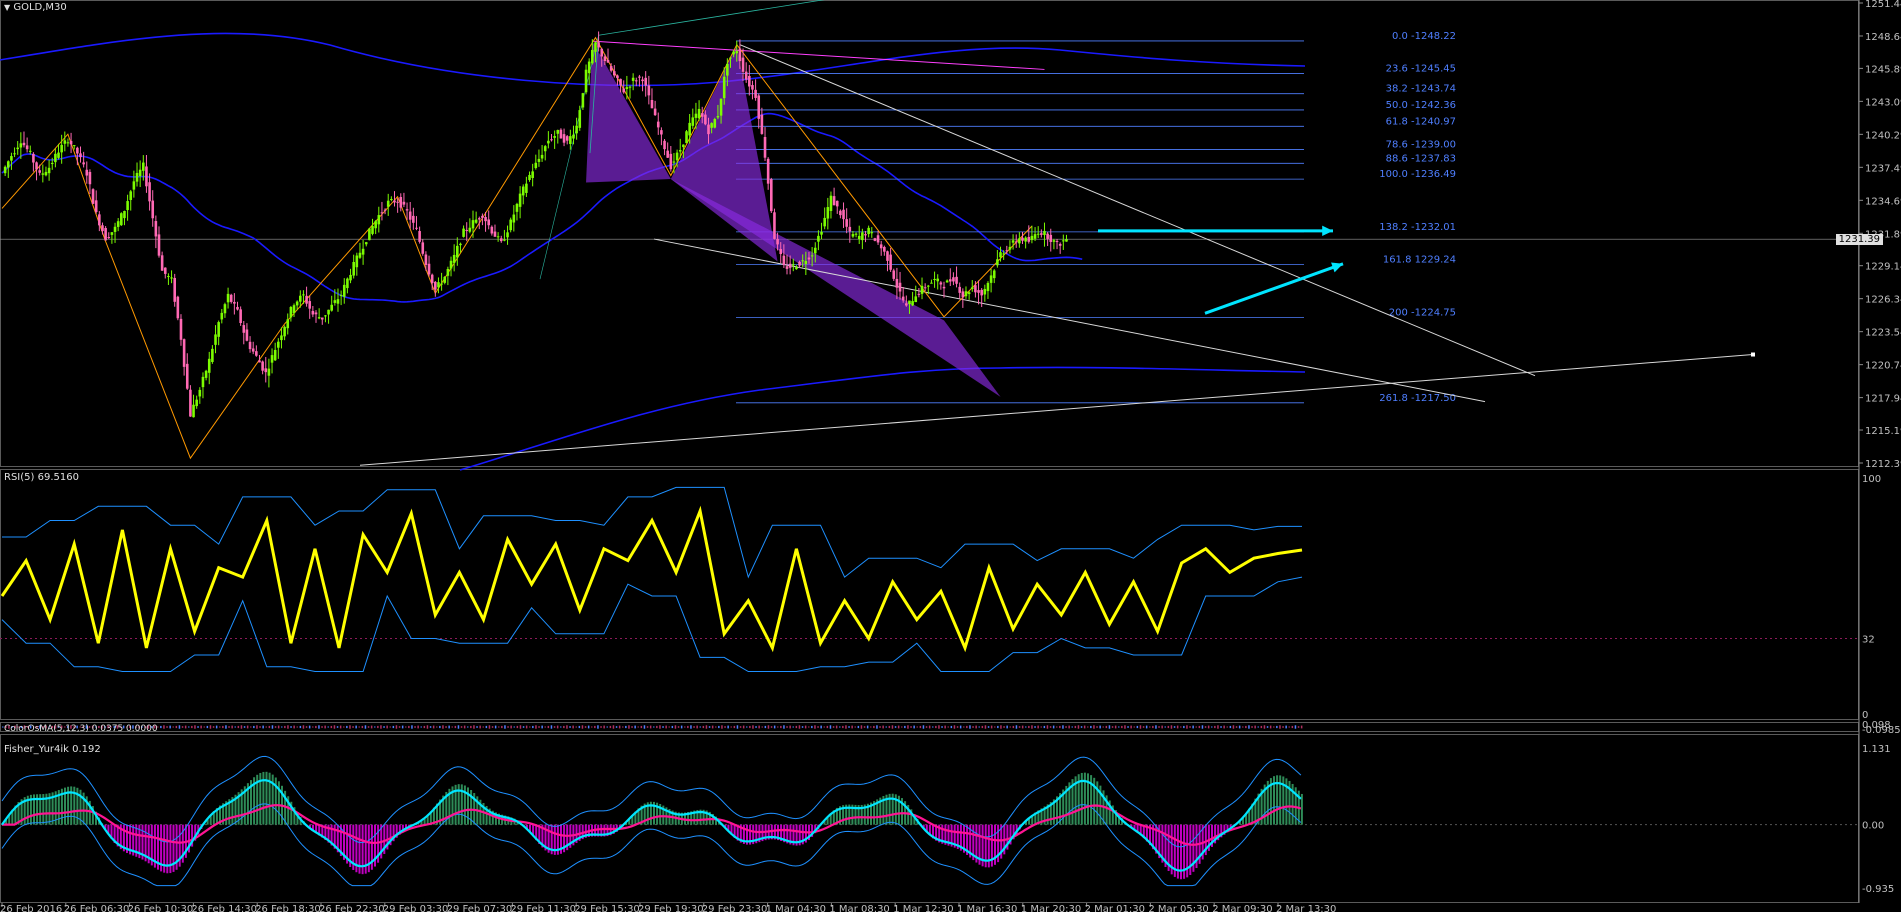  Describe the element at coordinates (7, 7) in the screenshot. I see `chevron-down-icon: ▼` at that location.